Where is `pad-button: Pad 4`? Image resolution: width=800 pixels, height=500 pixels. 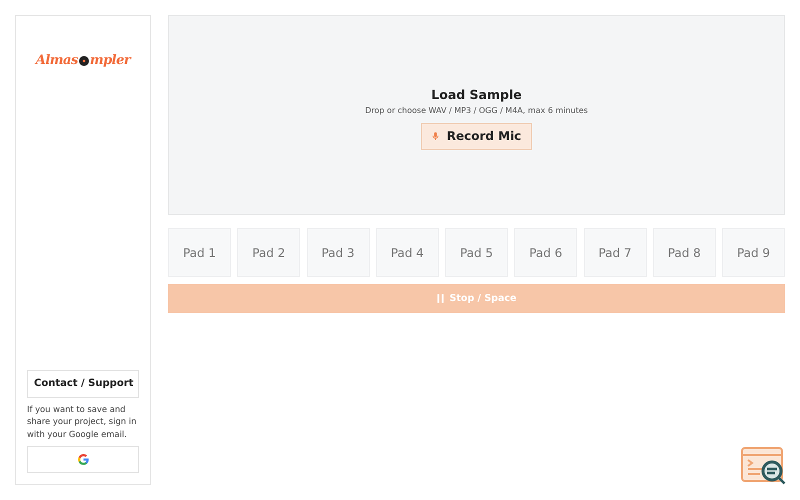
pad-button: Pad 4 is located at coordinates (407, 252).